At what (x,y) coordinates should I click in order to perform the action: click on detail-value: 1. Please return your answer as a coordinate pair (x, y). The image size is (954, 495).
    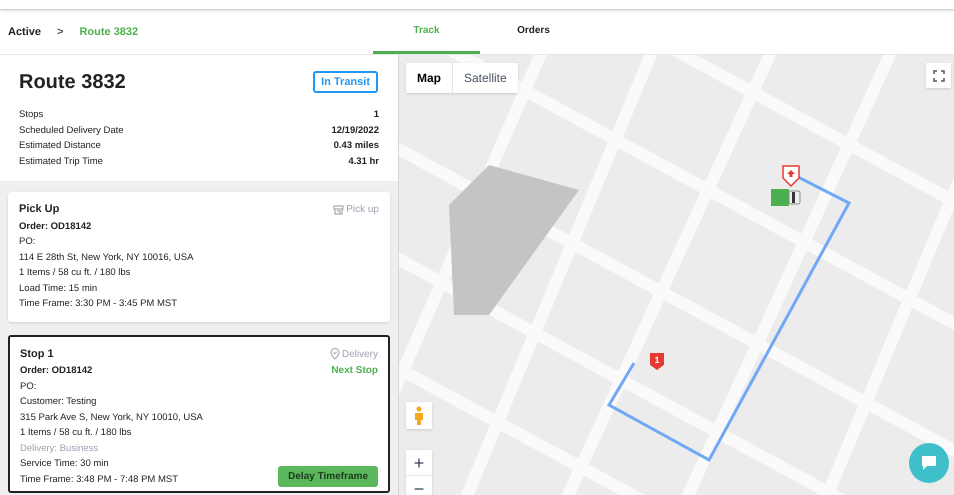
    Looking at the image, I should click on (376, 115).